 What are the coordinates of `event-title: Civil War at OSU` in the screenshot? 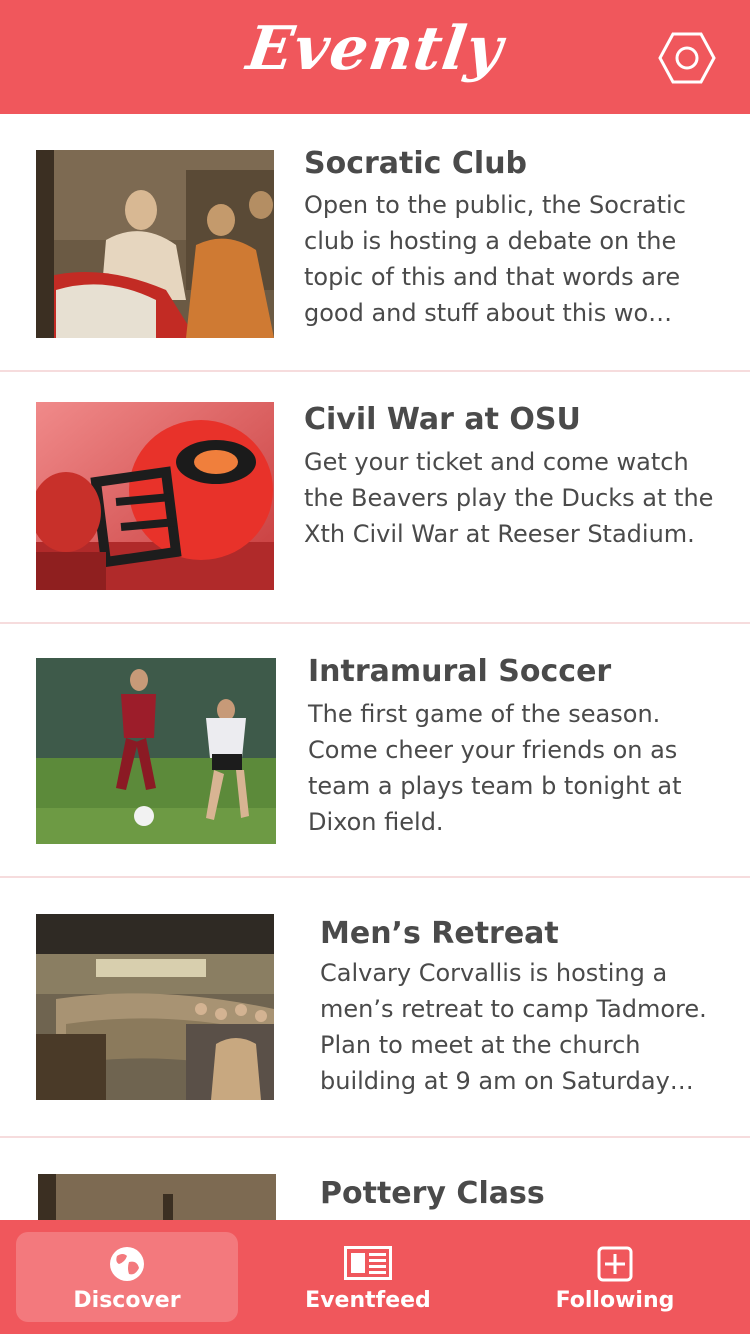 It's located at (442, 419).